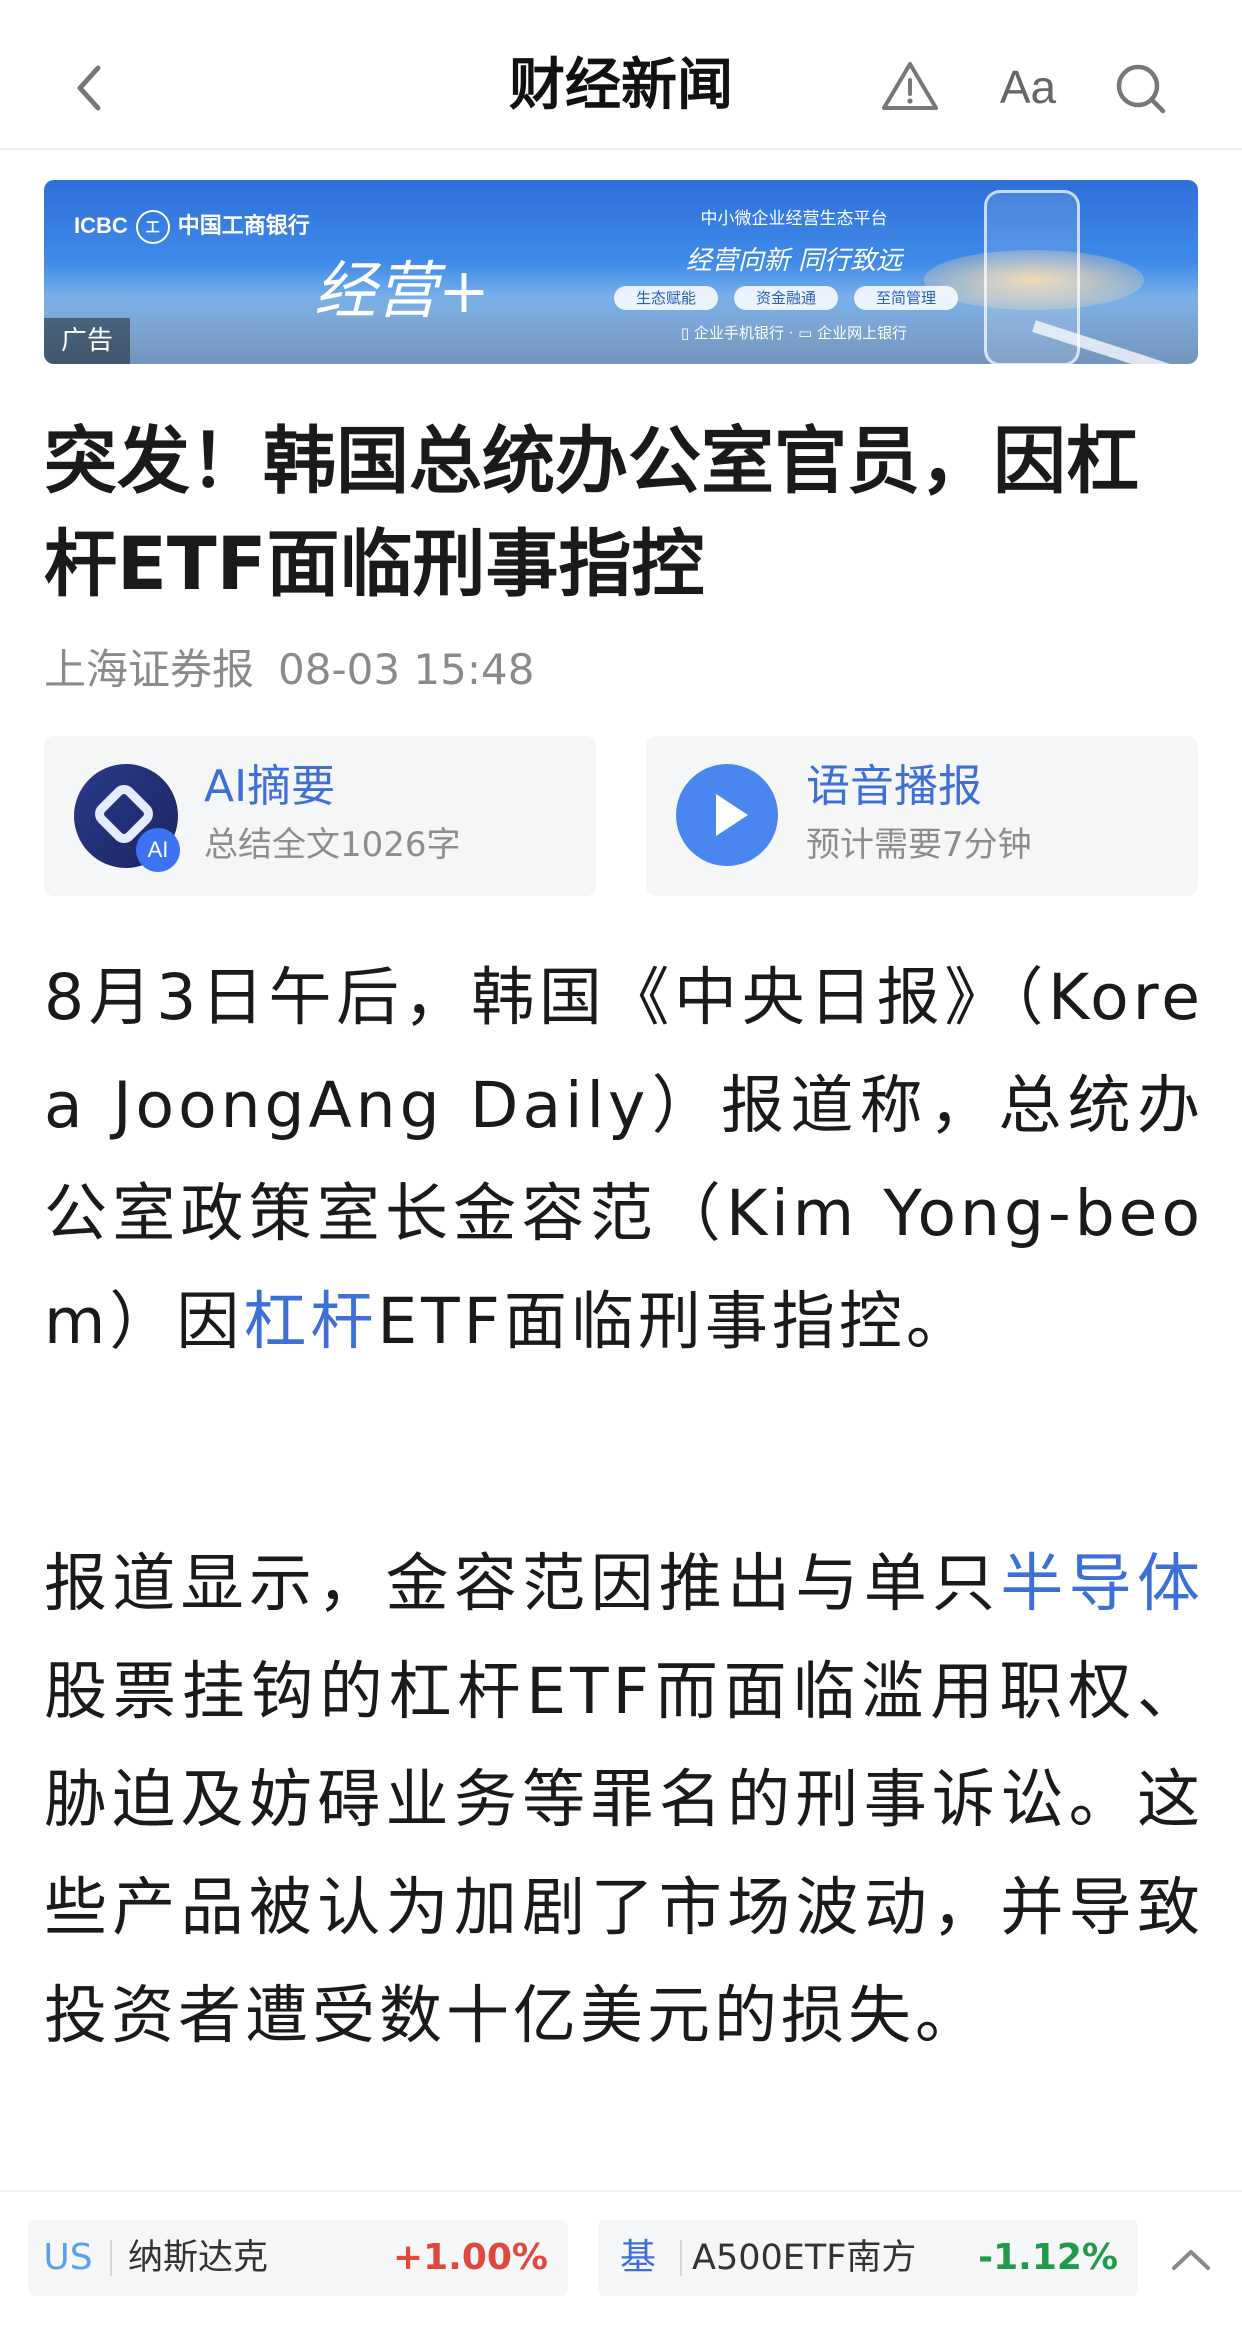 This screenshot has width=1242, height=2332. What do you see at coordinates (402, 290) in the screenshot?
I see `ad-slogan: 经营+` at bounding box center [402, 290].